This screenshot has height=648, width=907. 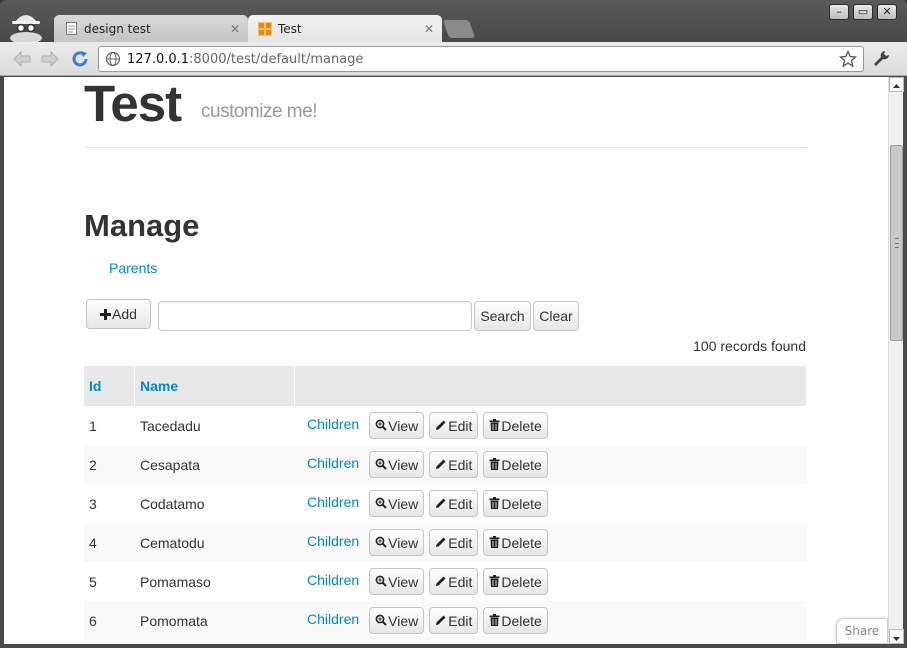 What do you see at coordinates (142, 225) in the screenshot?
I see `page-title: Manage` at bounding box center [142, 225].